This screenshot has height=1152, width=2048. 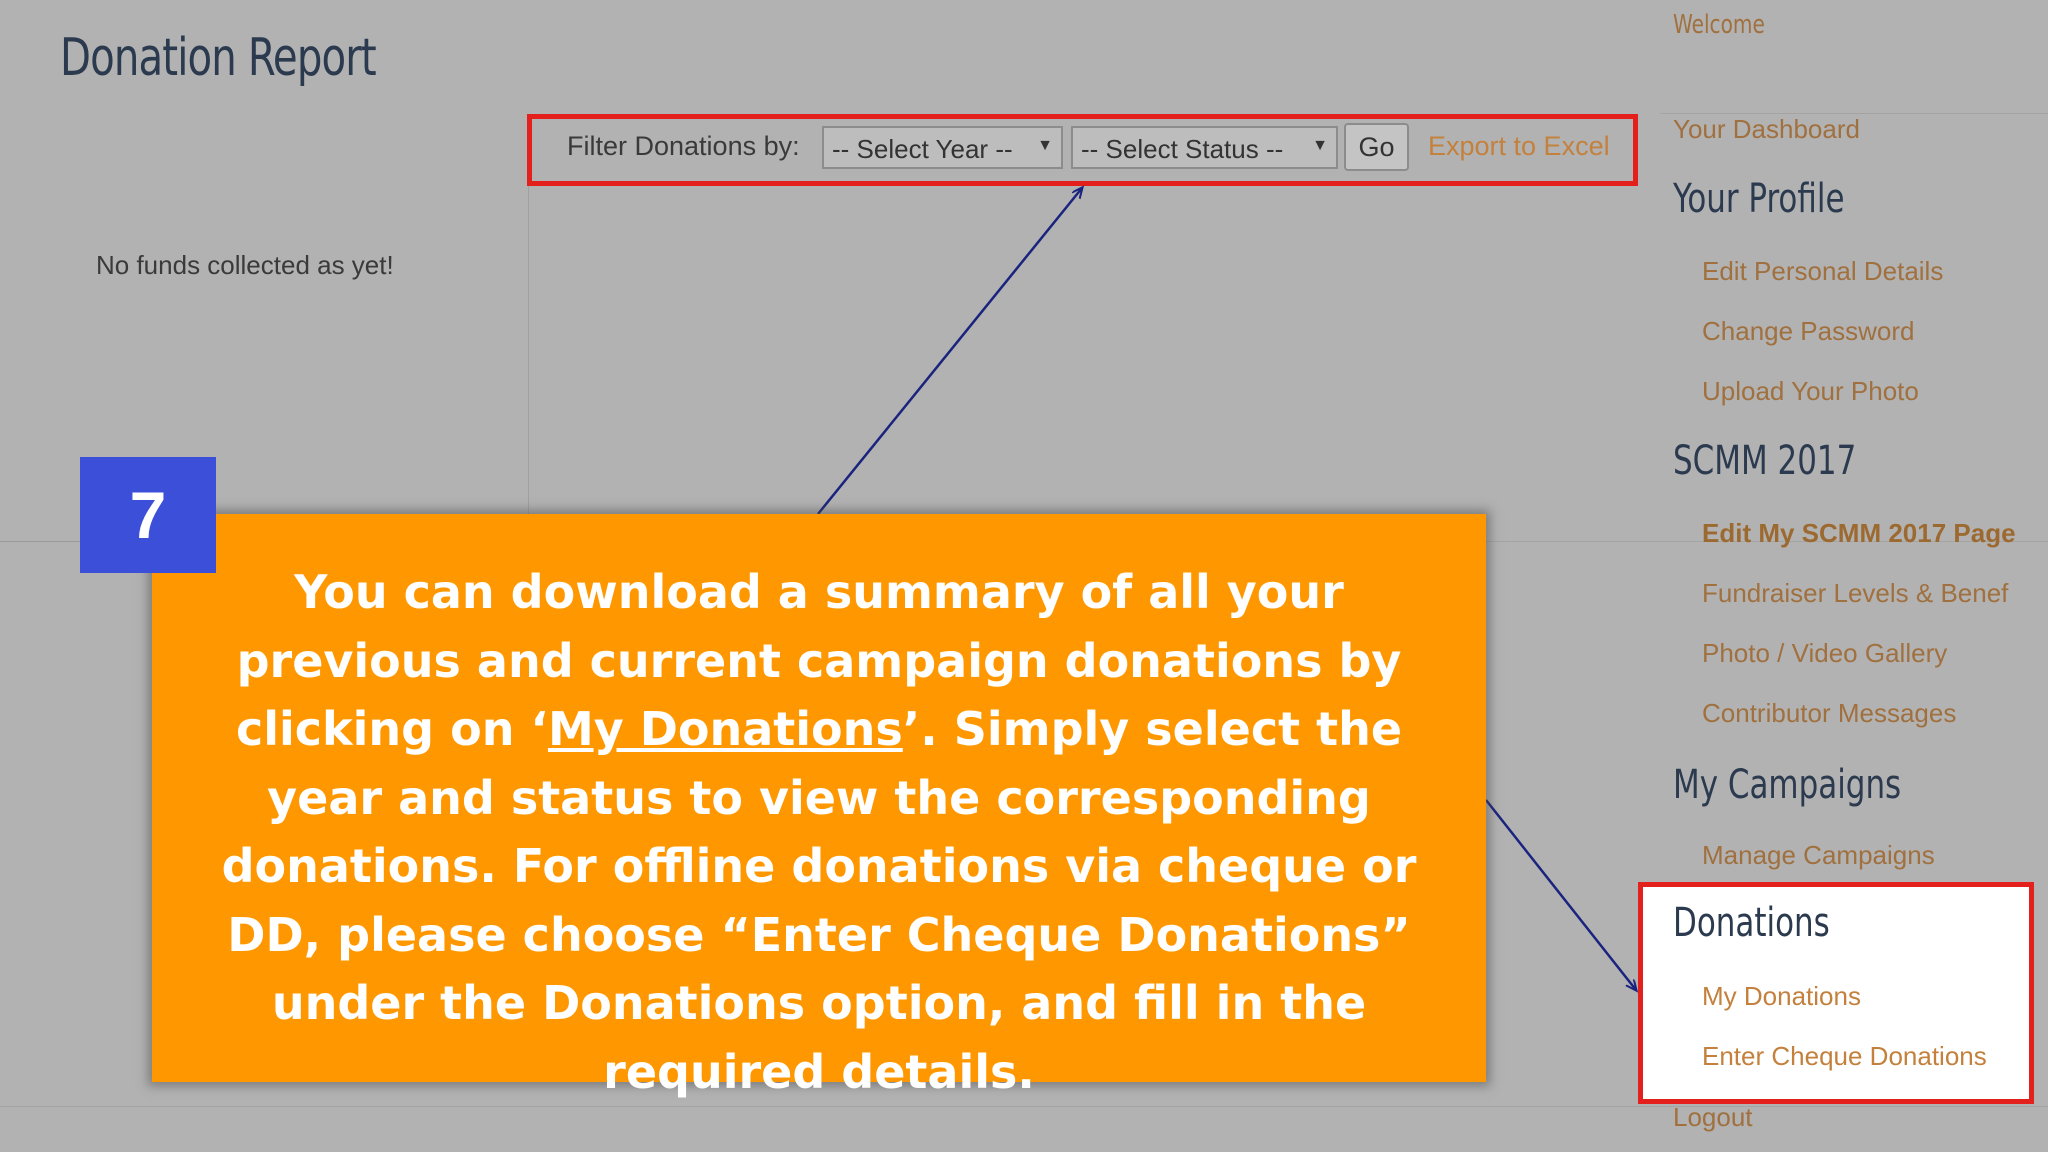 I want to click on callout-my-donations-link: My Donations, so click(x=725, y=729).